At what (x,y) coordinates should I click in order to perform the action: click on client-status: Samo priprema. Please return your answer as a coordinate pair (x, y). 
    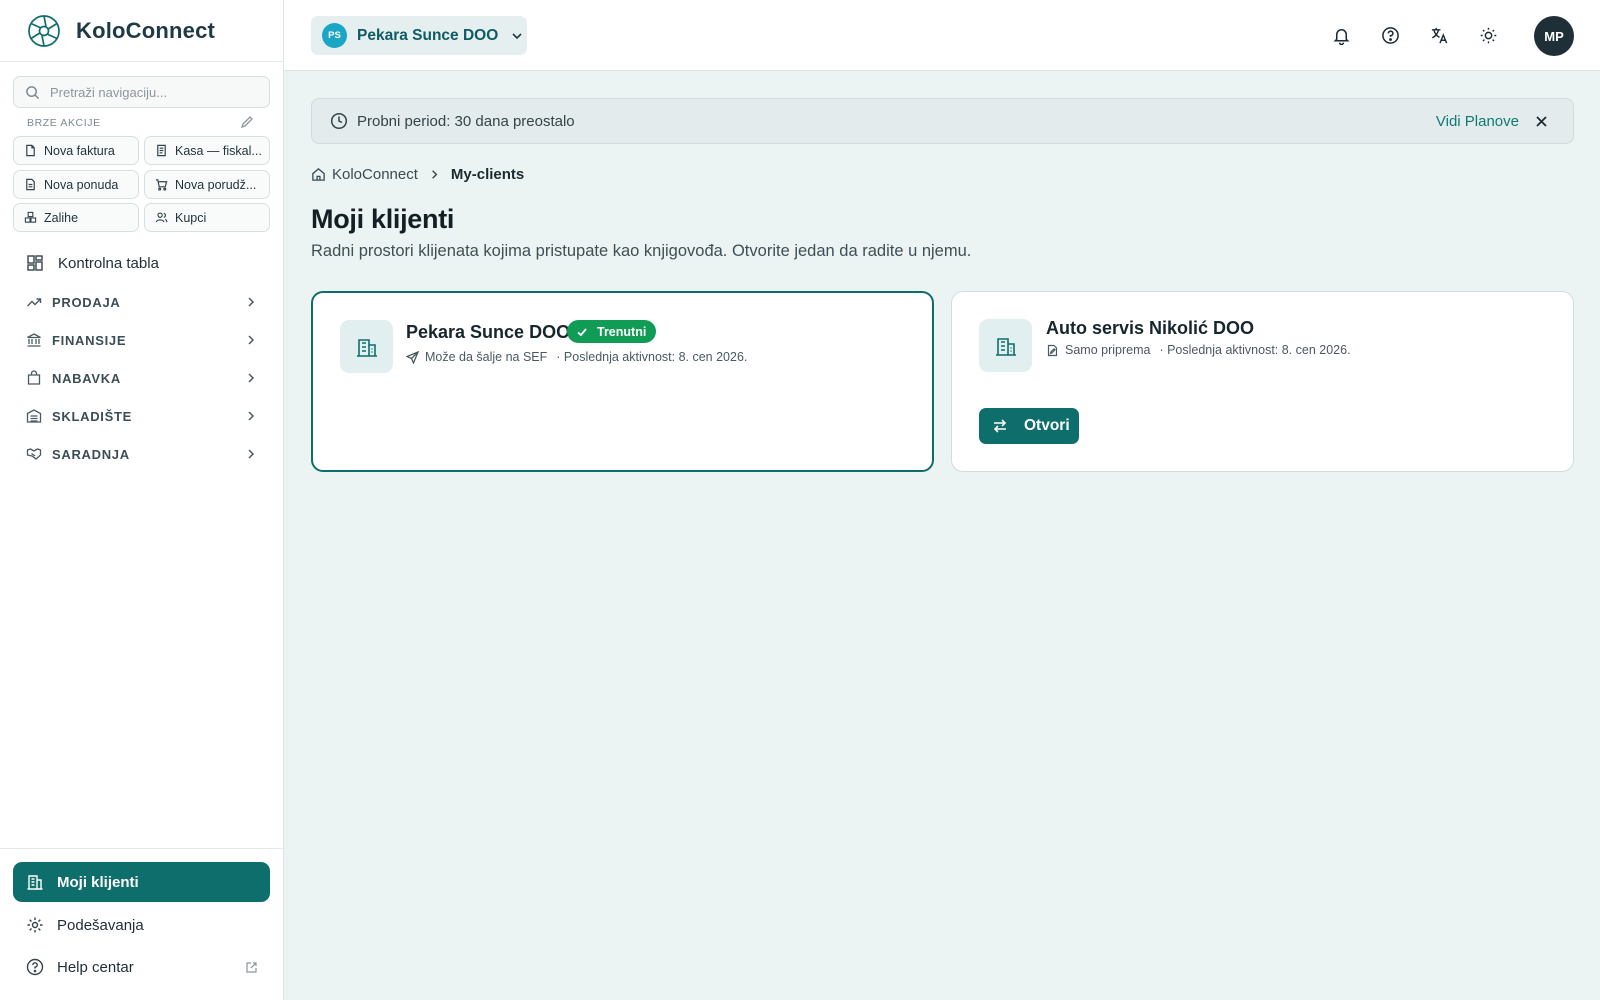
    Looking at the image, I should click on (1108, 350).